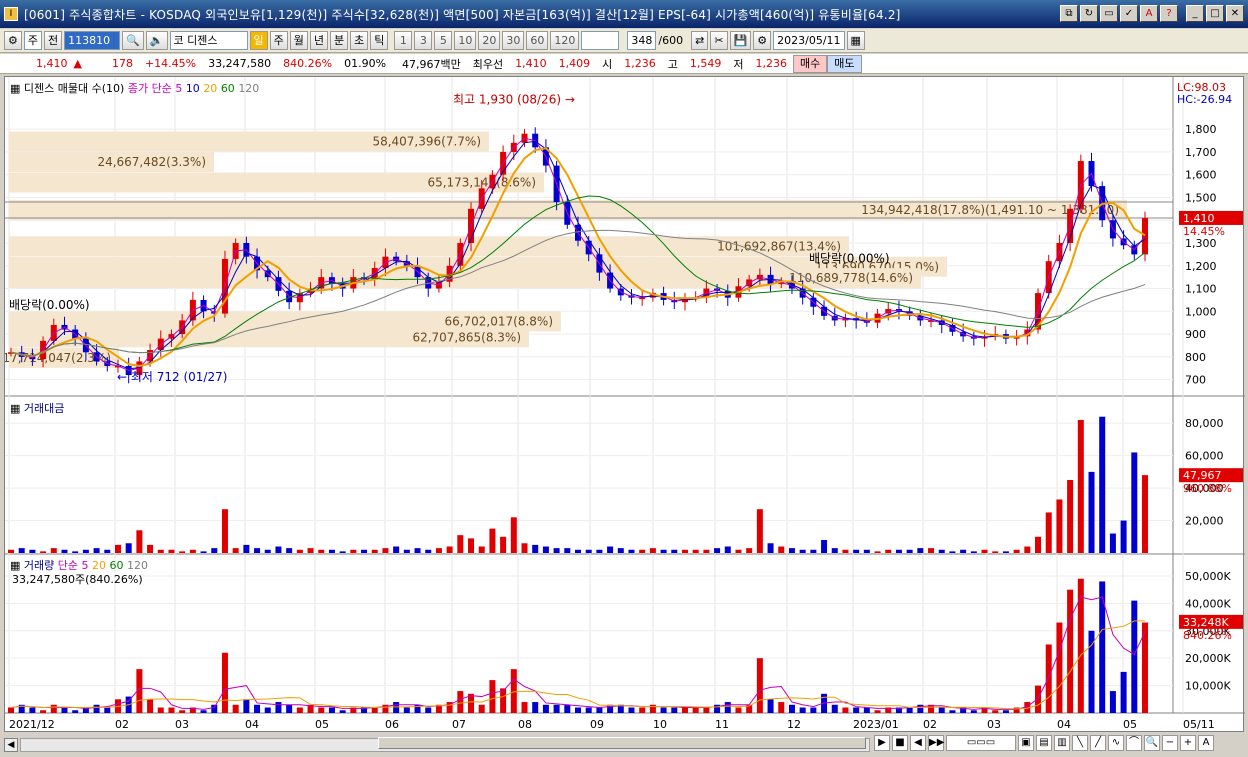 Image resolution: width=1248 pixels, height=757 pixels. I want to click on interval-3: 3, so click(423, 40).